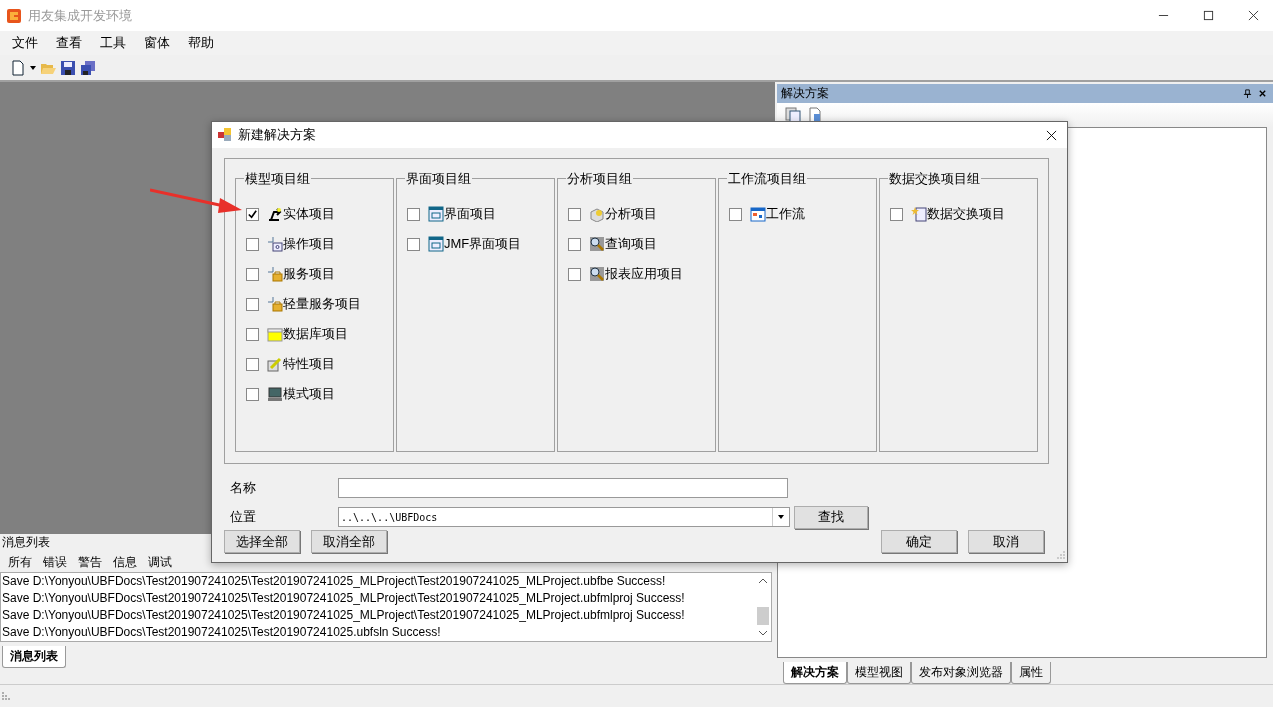 The height and width of the screenshot is (707, 1273). What do you see at coordinates (919, 214) in the screenshot?
I see `star-document-icon` at bounding box center [919, 214].